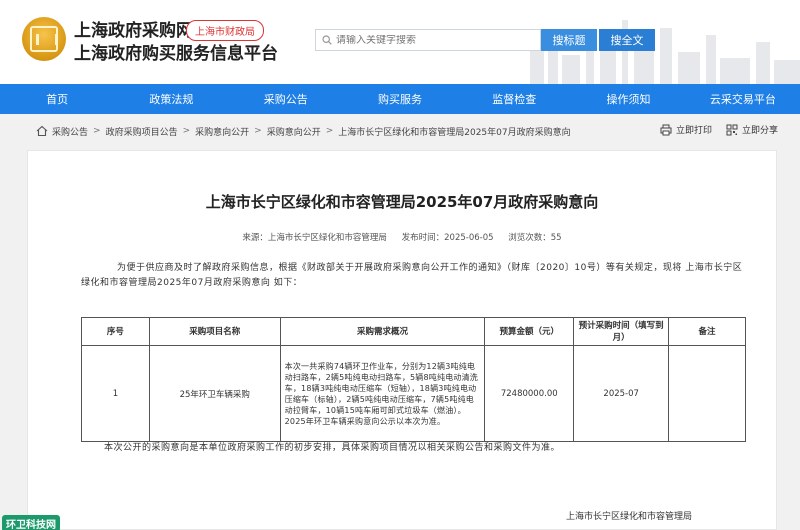 The width and height of the screenshot is (800, 530). What do you see at coordinates (286, 99) in the screenshot?
I see `nav-item-announcements: 采购公告` at bounding box center [286, 99].